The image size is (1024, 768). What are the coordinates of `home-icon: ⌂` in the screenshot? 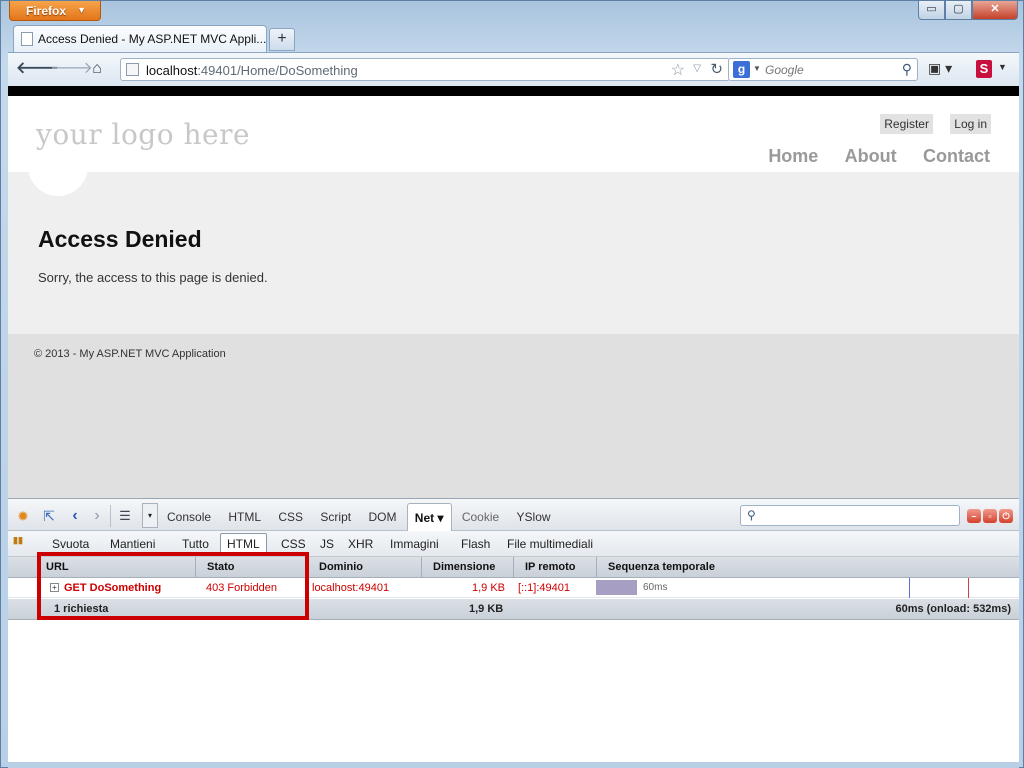 It's located at (97, 68).